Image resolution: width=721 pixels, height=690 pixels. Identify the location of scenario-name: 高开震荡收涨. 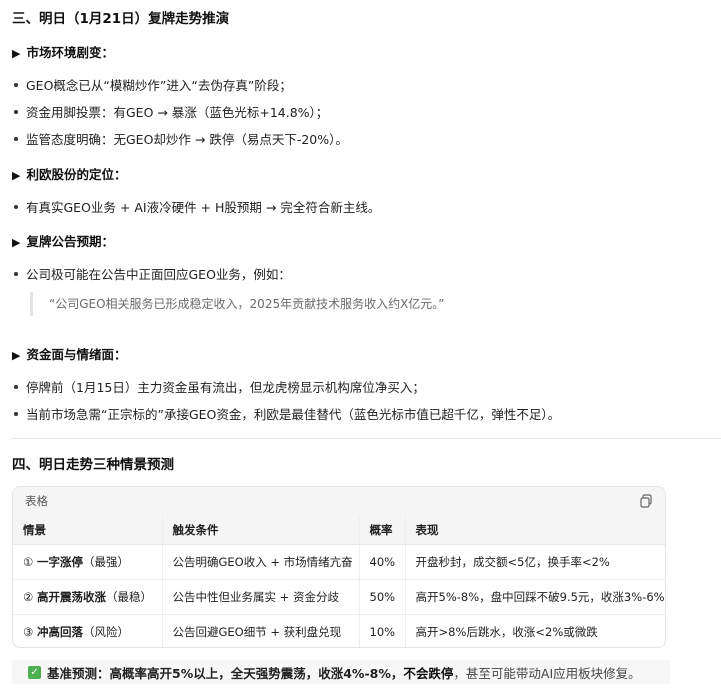
(71, 597).